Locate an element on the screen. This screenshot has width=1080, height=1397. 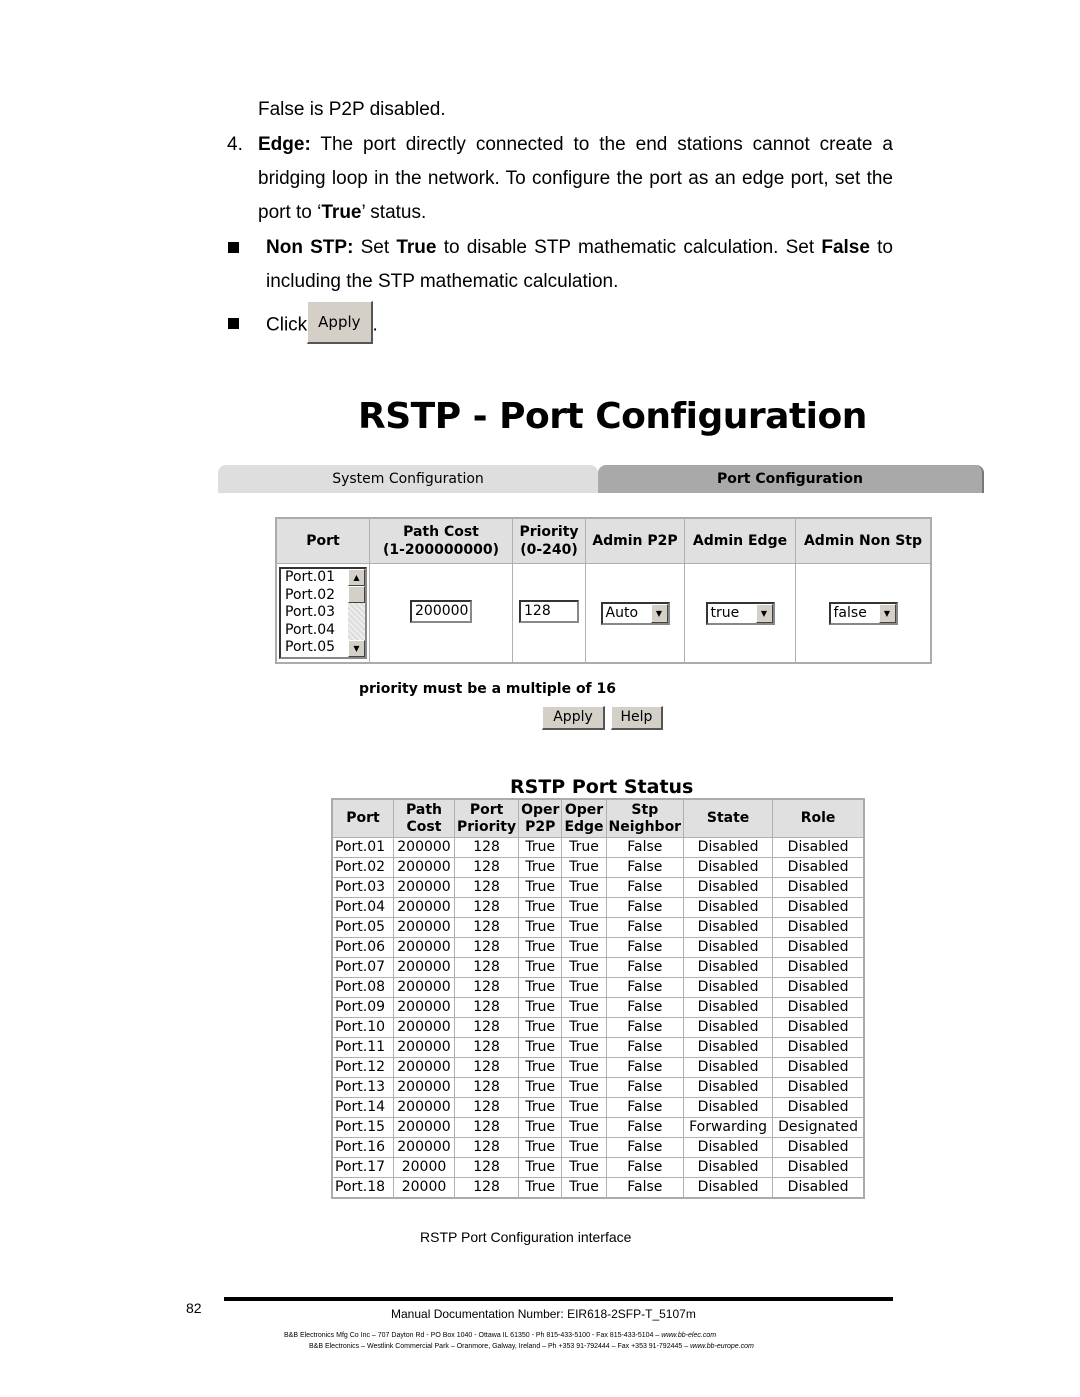
status-header-oper-edge: Oper Edge is located at coordinates (584, 818).